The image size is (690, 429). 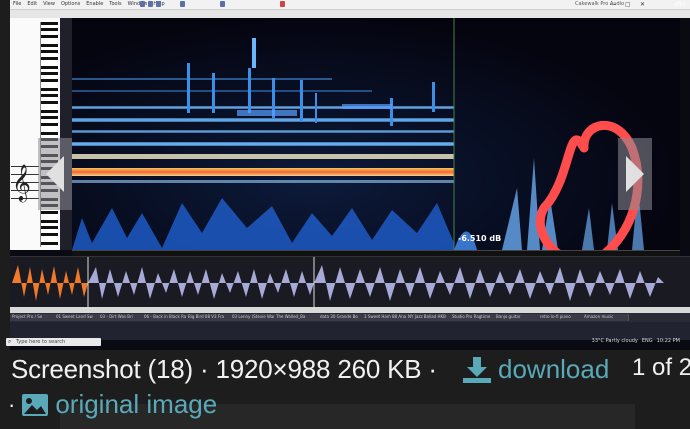 I want to click on window-tab: Project Pro / Se, so click(x=33, y=317).